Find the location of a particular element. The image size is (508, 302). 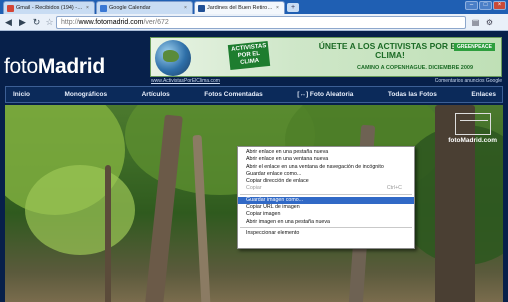

nav-fotos-comentadas: Fotos Comentadas is located at coordinates (233, 94).